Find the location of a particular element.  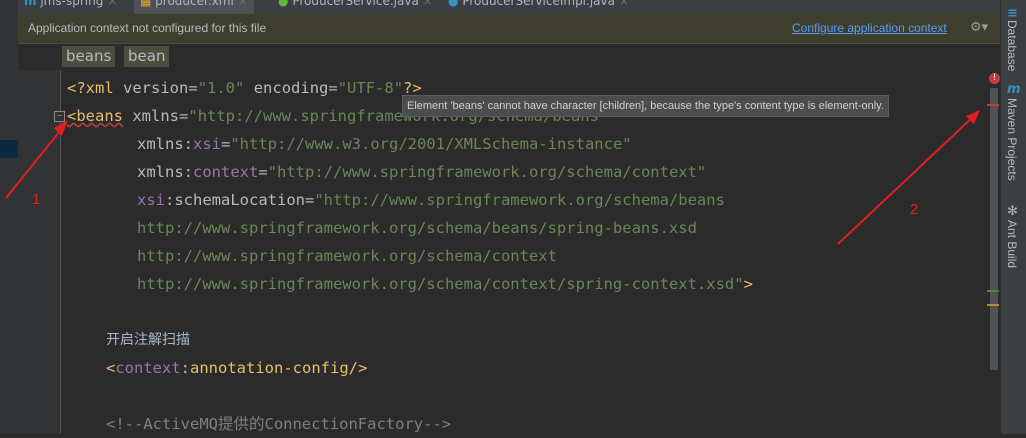

annotation-label-2: 2 is located at coordinates (914, 209).